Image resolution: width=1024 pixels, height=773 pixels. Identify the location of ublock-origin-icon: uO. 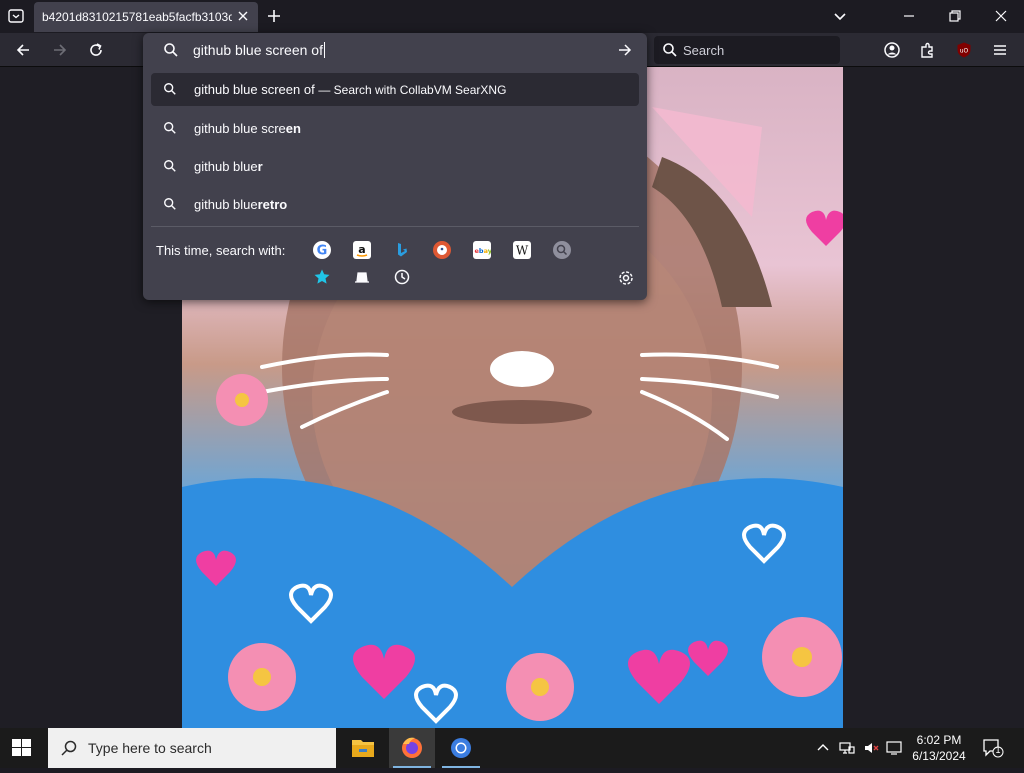
(964, 50).